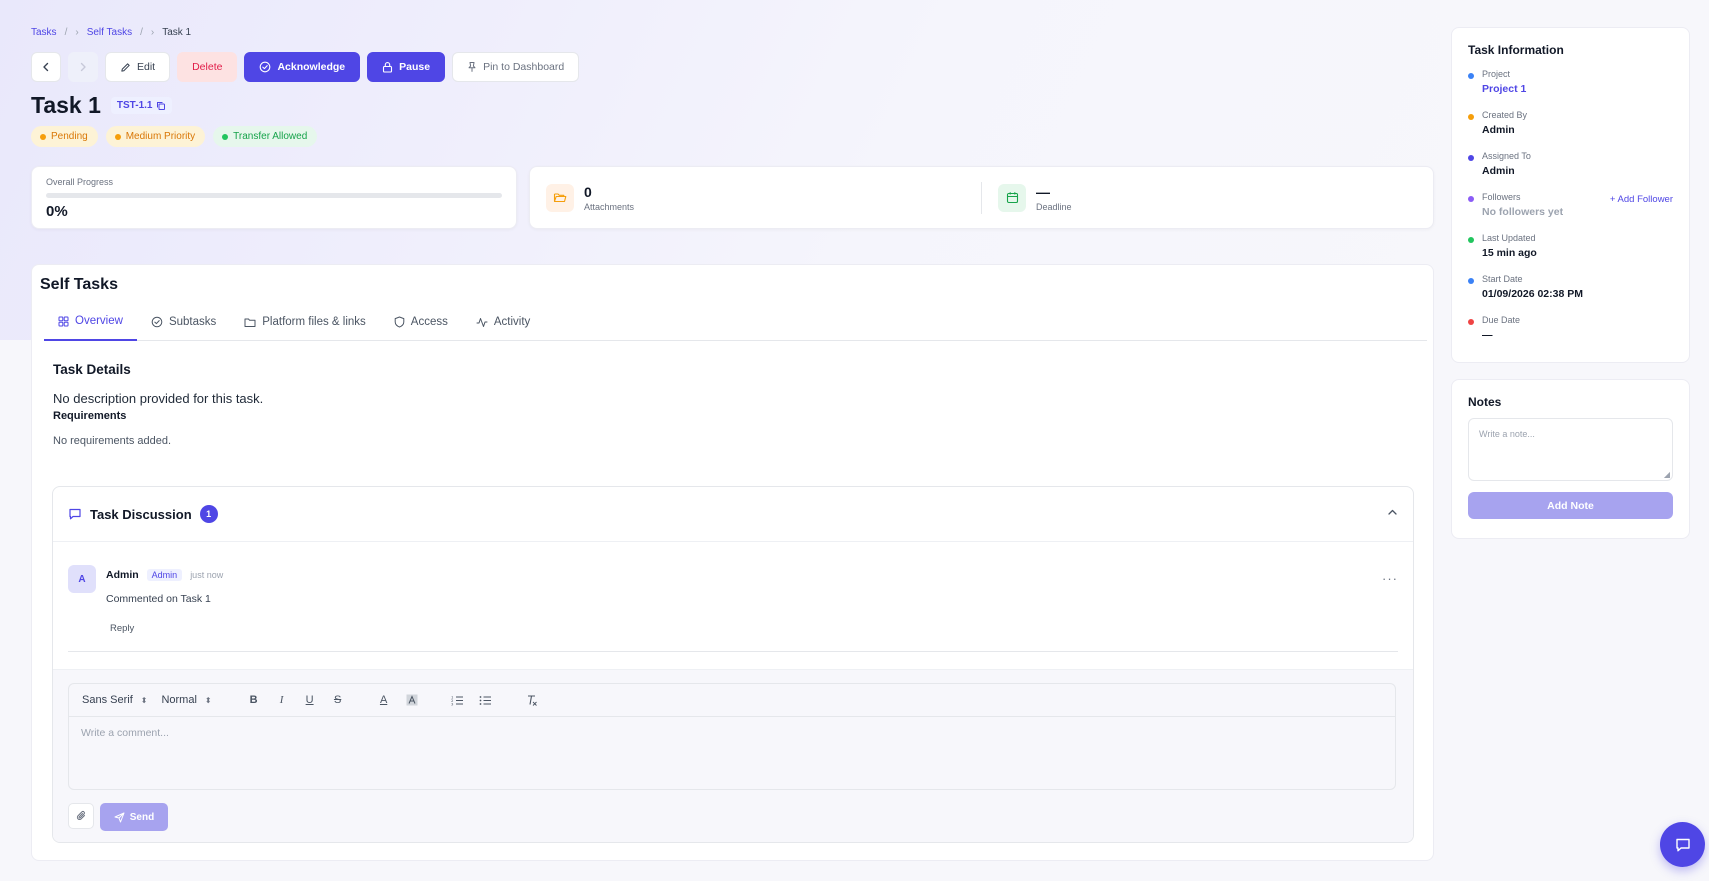 The height and width of the screenshot is (881, 1709). What do you see at coordinates (732, 700) in the screenshot?
I see `editor-toolbar: Sans Serif ⬍ Normal ⬍ B I U S A 1 2 3` at bounding box center [732, 700].